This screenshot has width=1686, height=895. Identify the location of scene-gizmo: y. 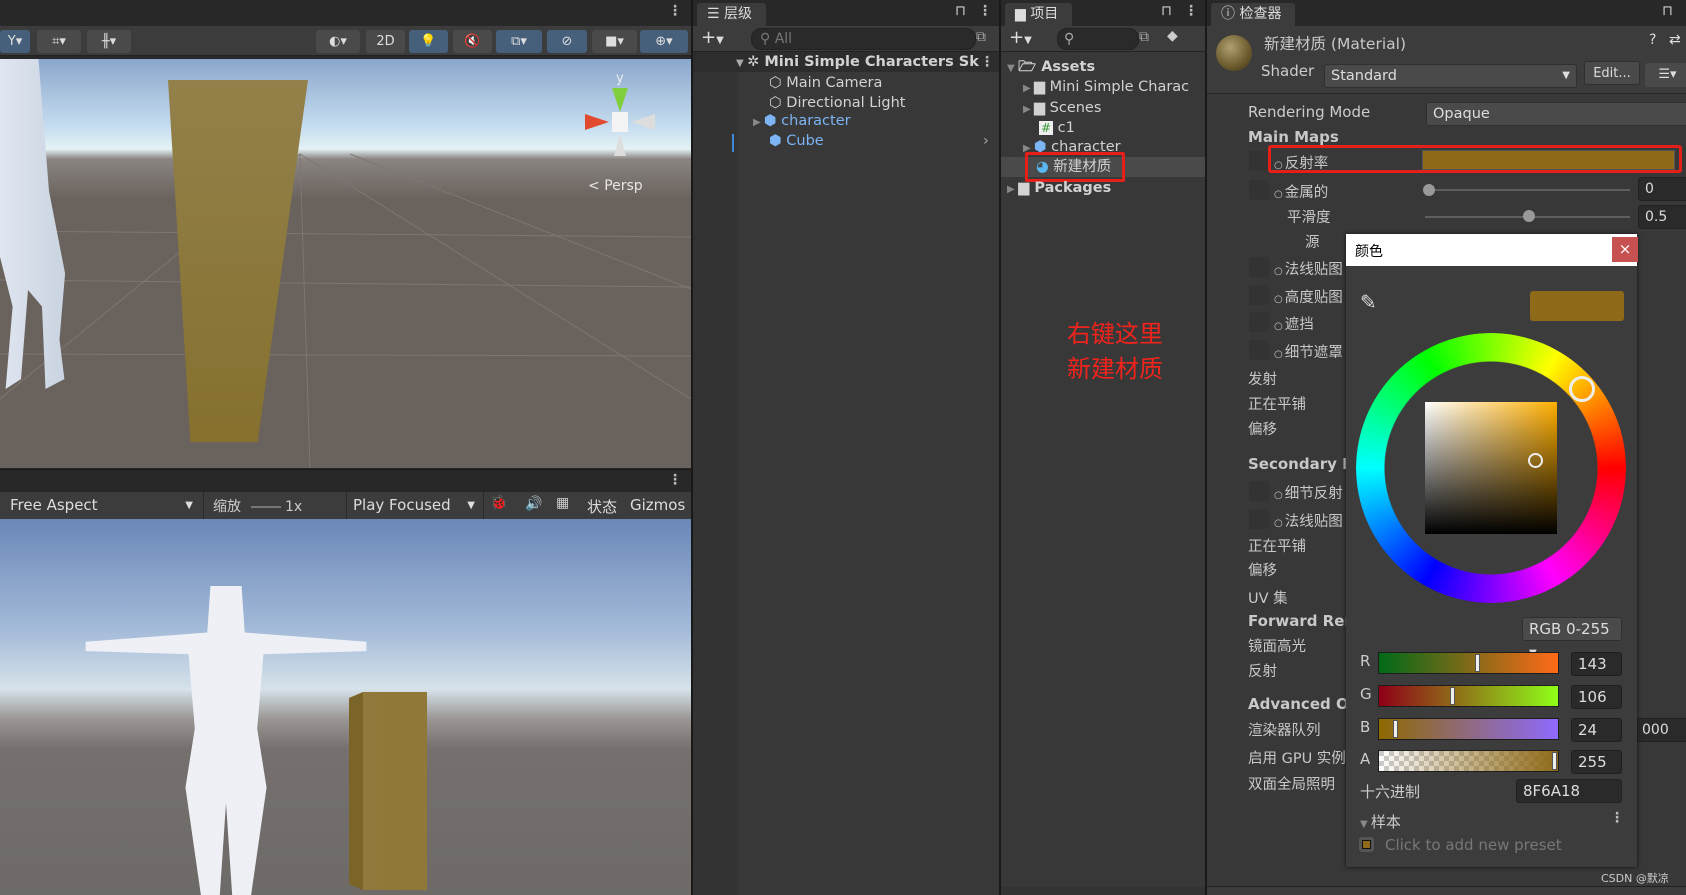
(620, 116).